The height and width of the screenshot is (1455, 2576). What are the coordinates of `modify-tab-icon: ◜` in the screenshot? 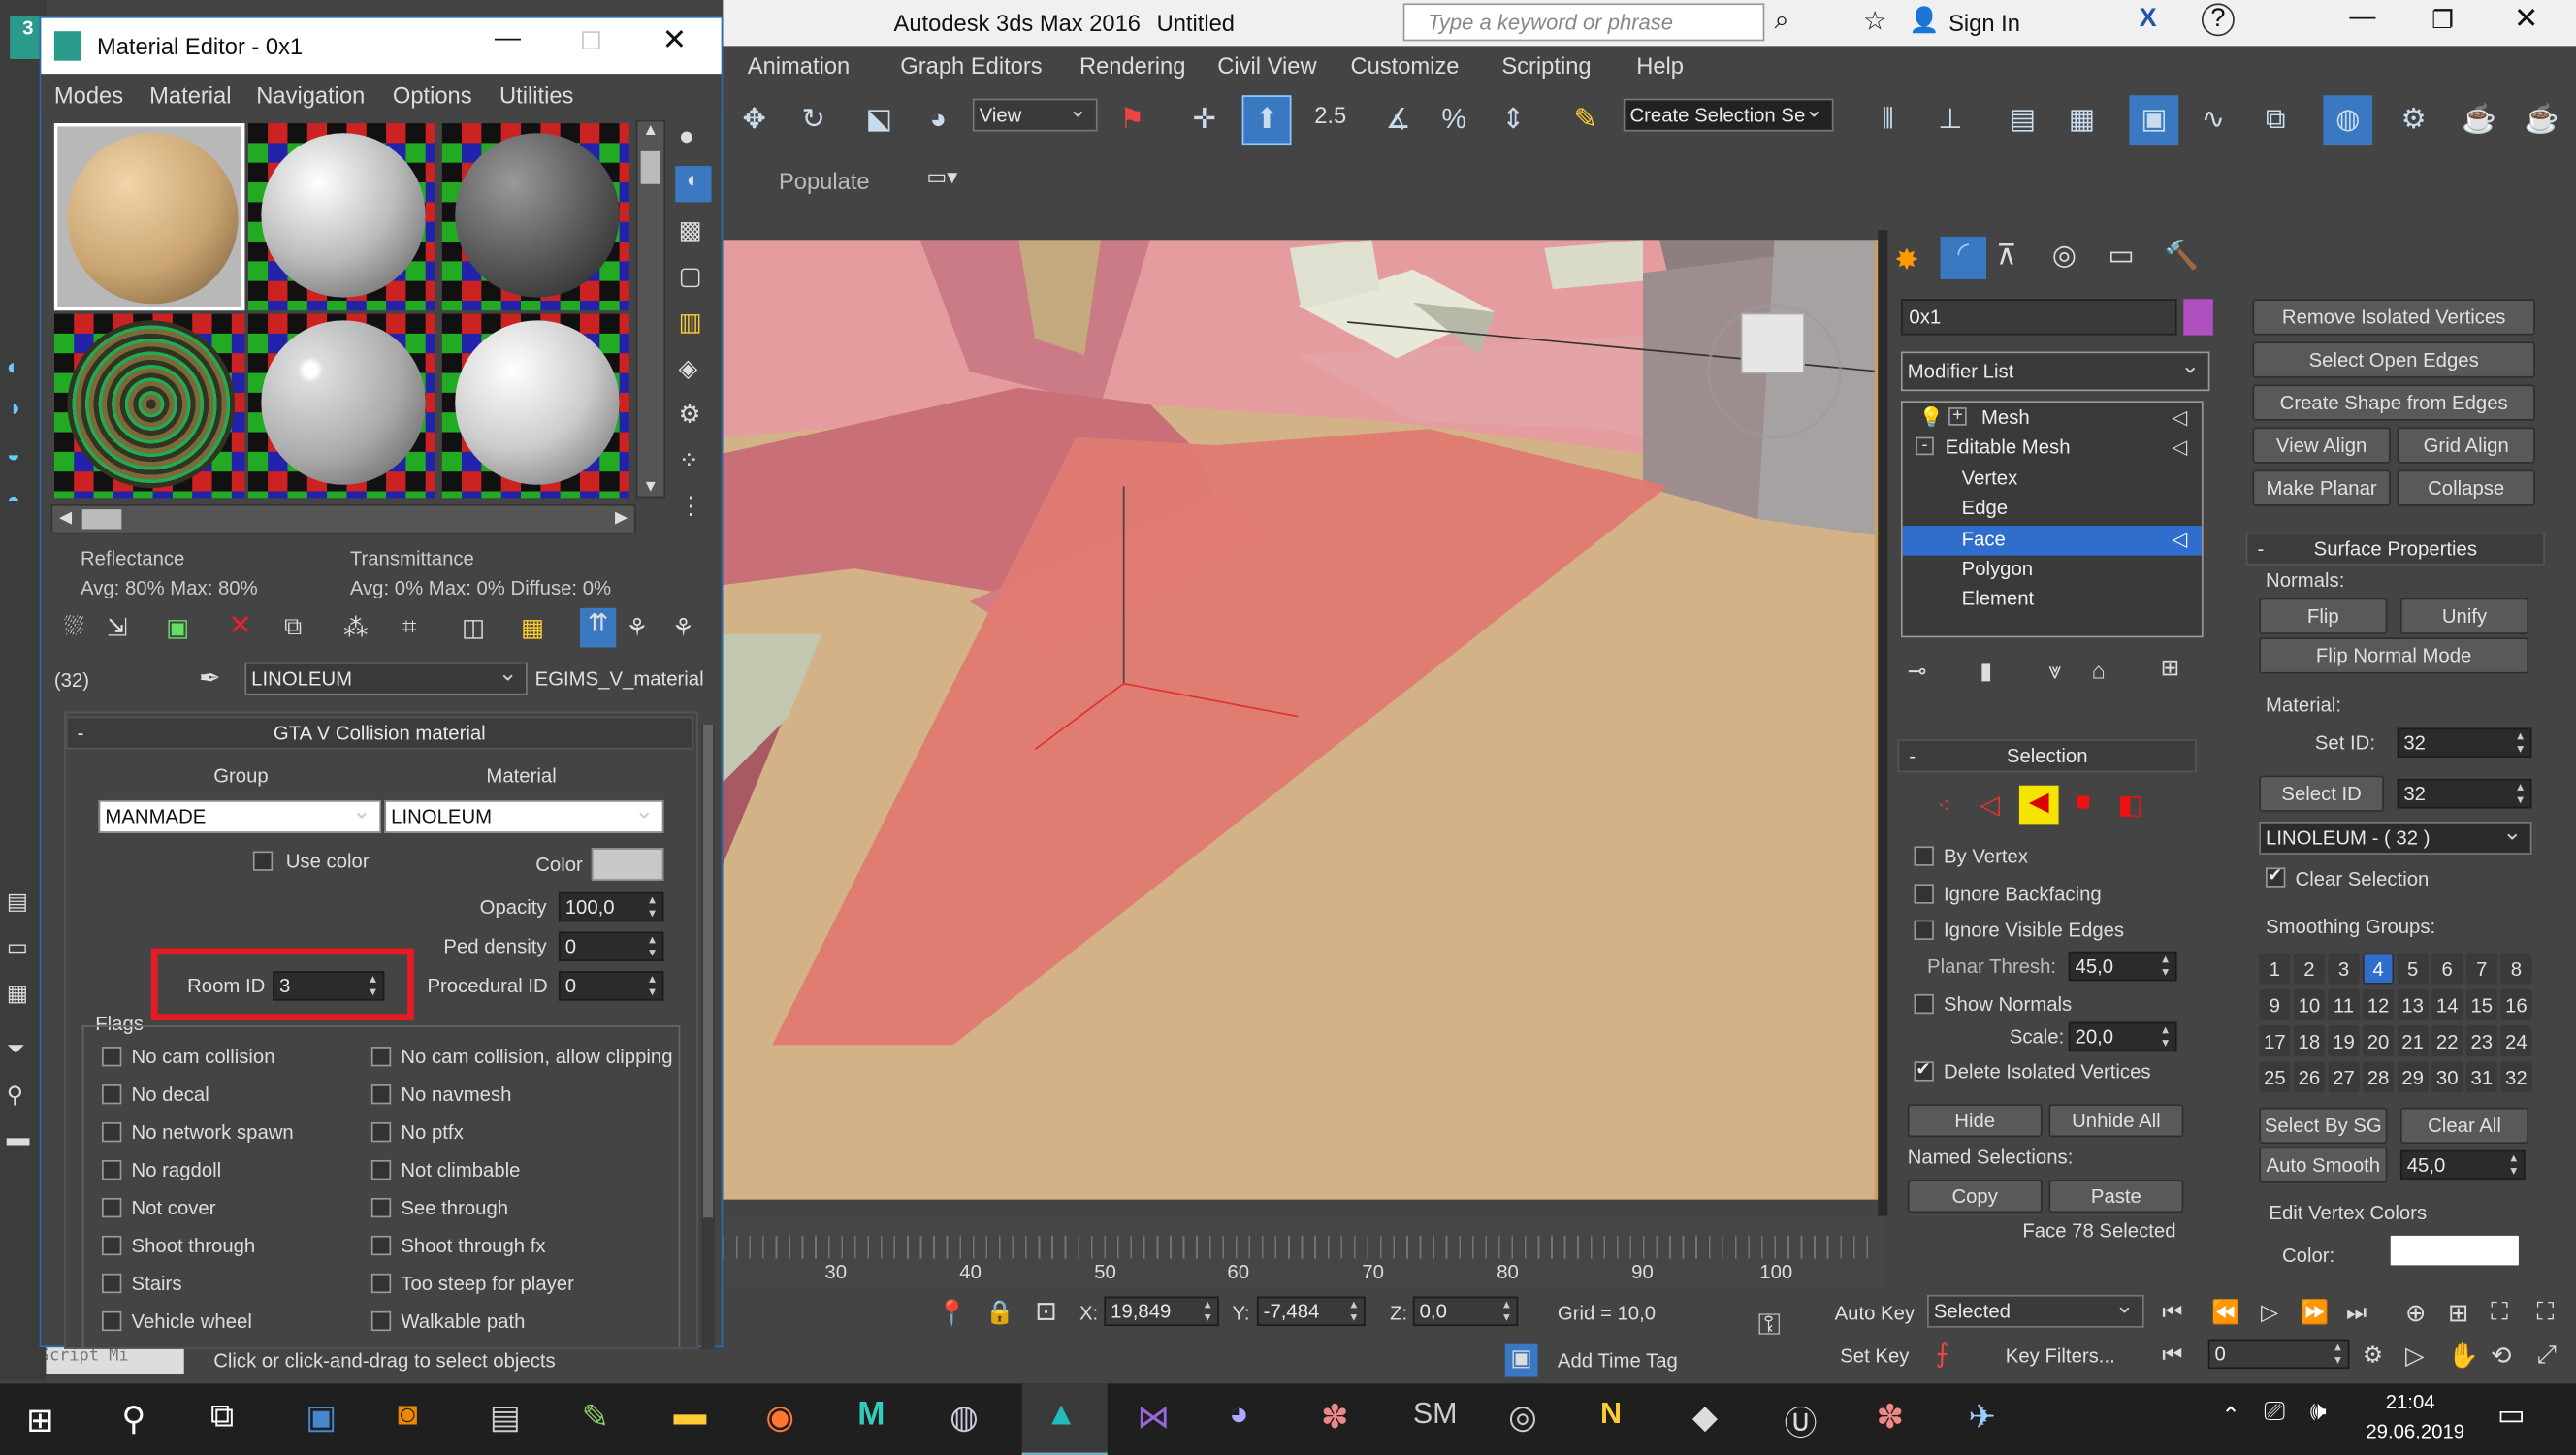 It's located at (1963, 257).